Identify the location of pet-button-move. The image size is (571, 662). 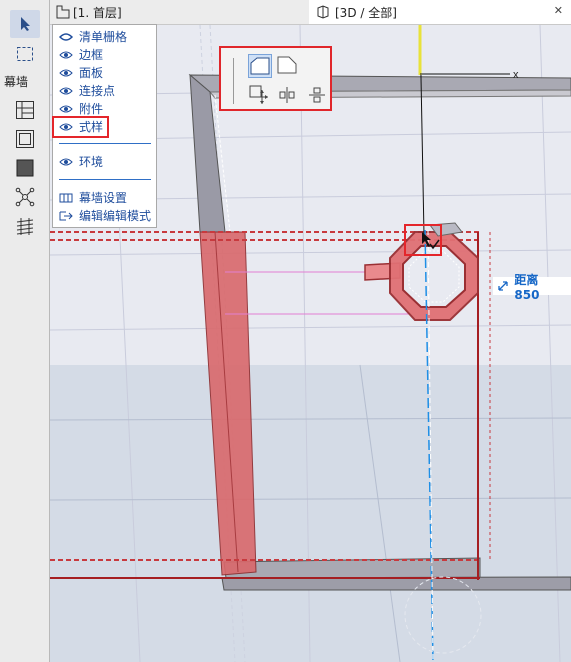
(259, 95).